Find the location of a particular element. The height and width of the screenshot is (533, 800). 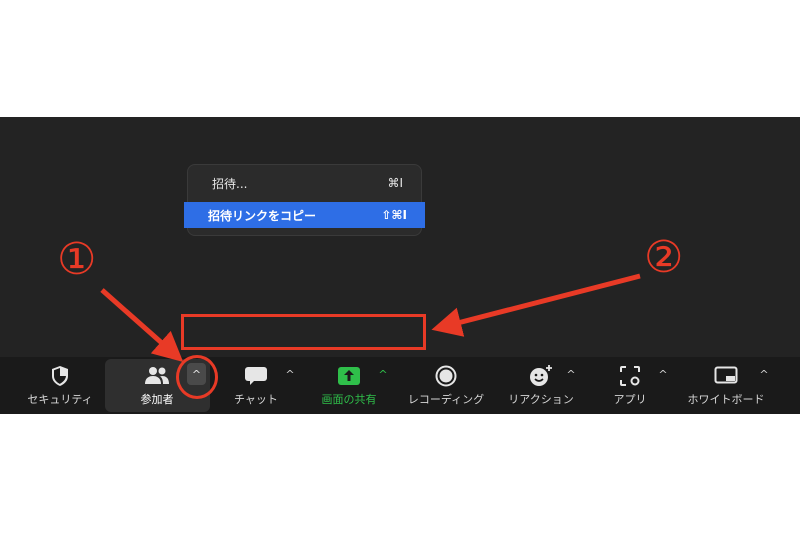

record-button: レコーディング is located at coordinates (446, 385).